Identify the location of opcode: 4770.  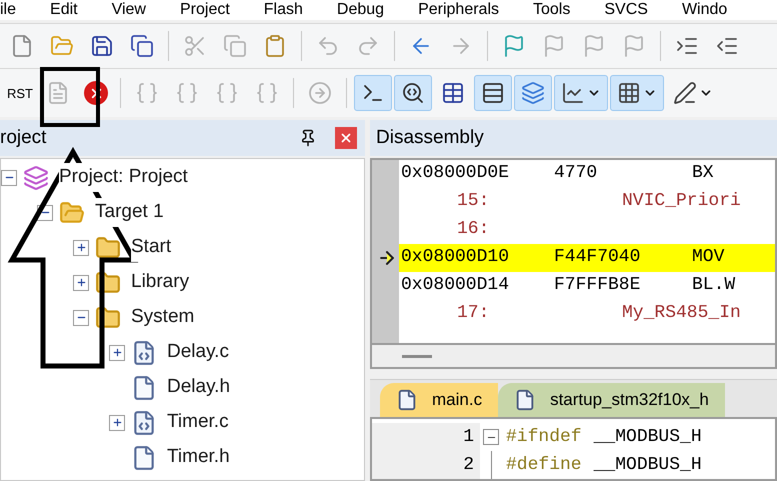
(576, 174).